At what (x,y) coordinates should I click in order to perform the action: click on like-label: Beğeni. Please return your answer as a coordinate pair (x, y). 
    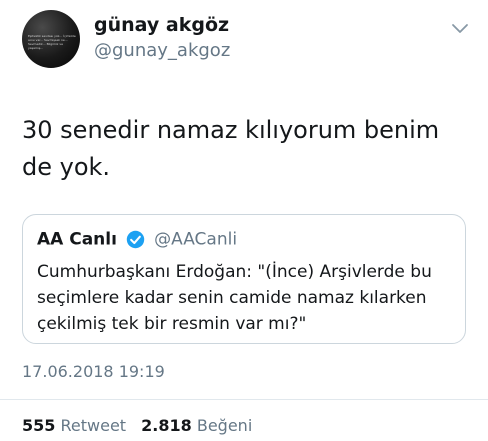
    Looking at the image, I should click on (224, 425).